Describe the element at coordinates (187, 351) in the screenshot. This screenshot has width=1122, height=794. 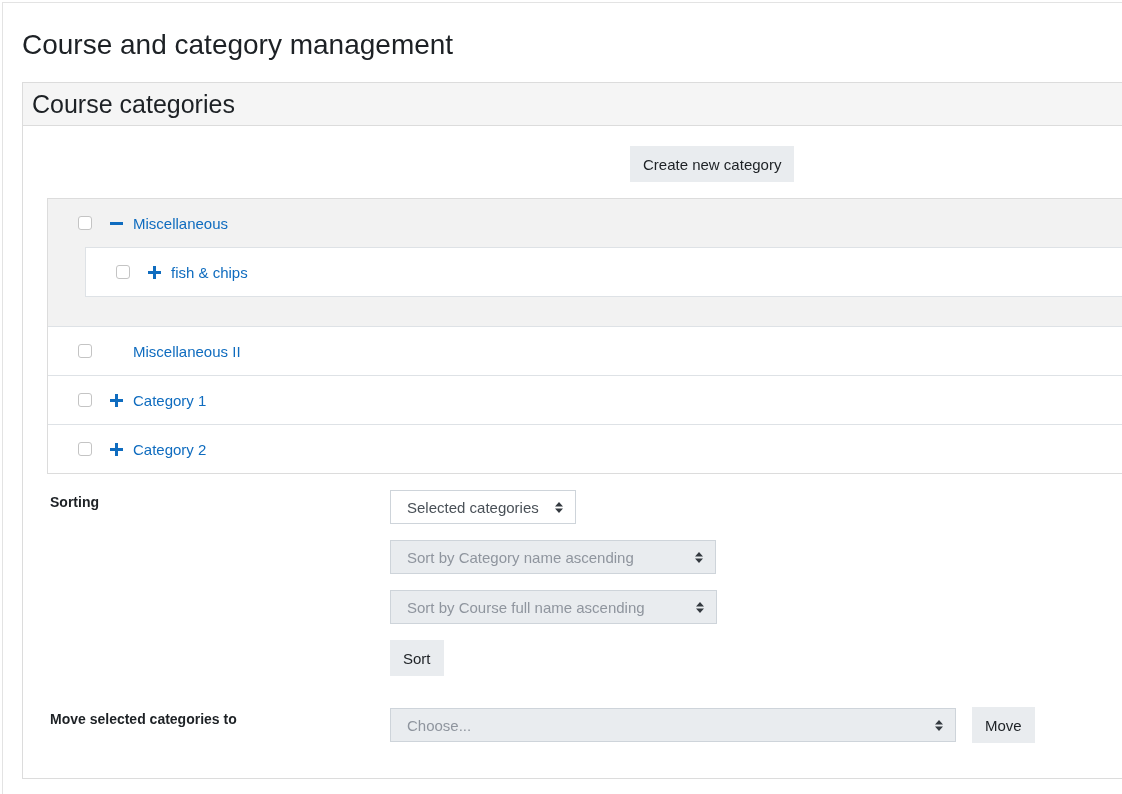
I see `category-link: Miscellaneous II` at that location.